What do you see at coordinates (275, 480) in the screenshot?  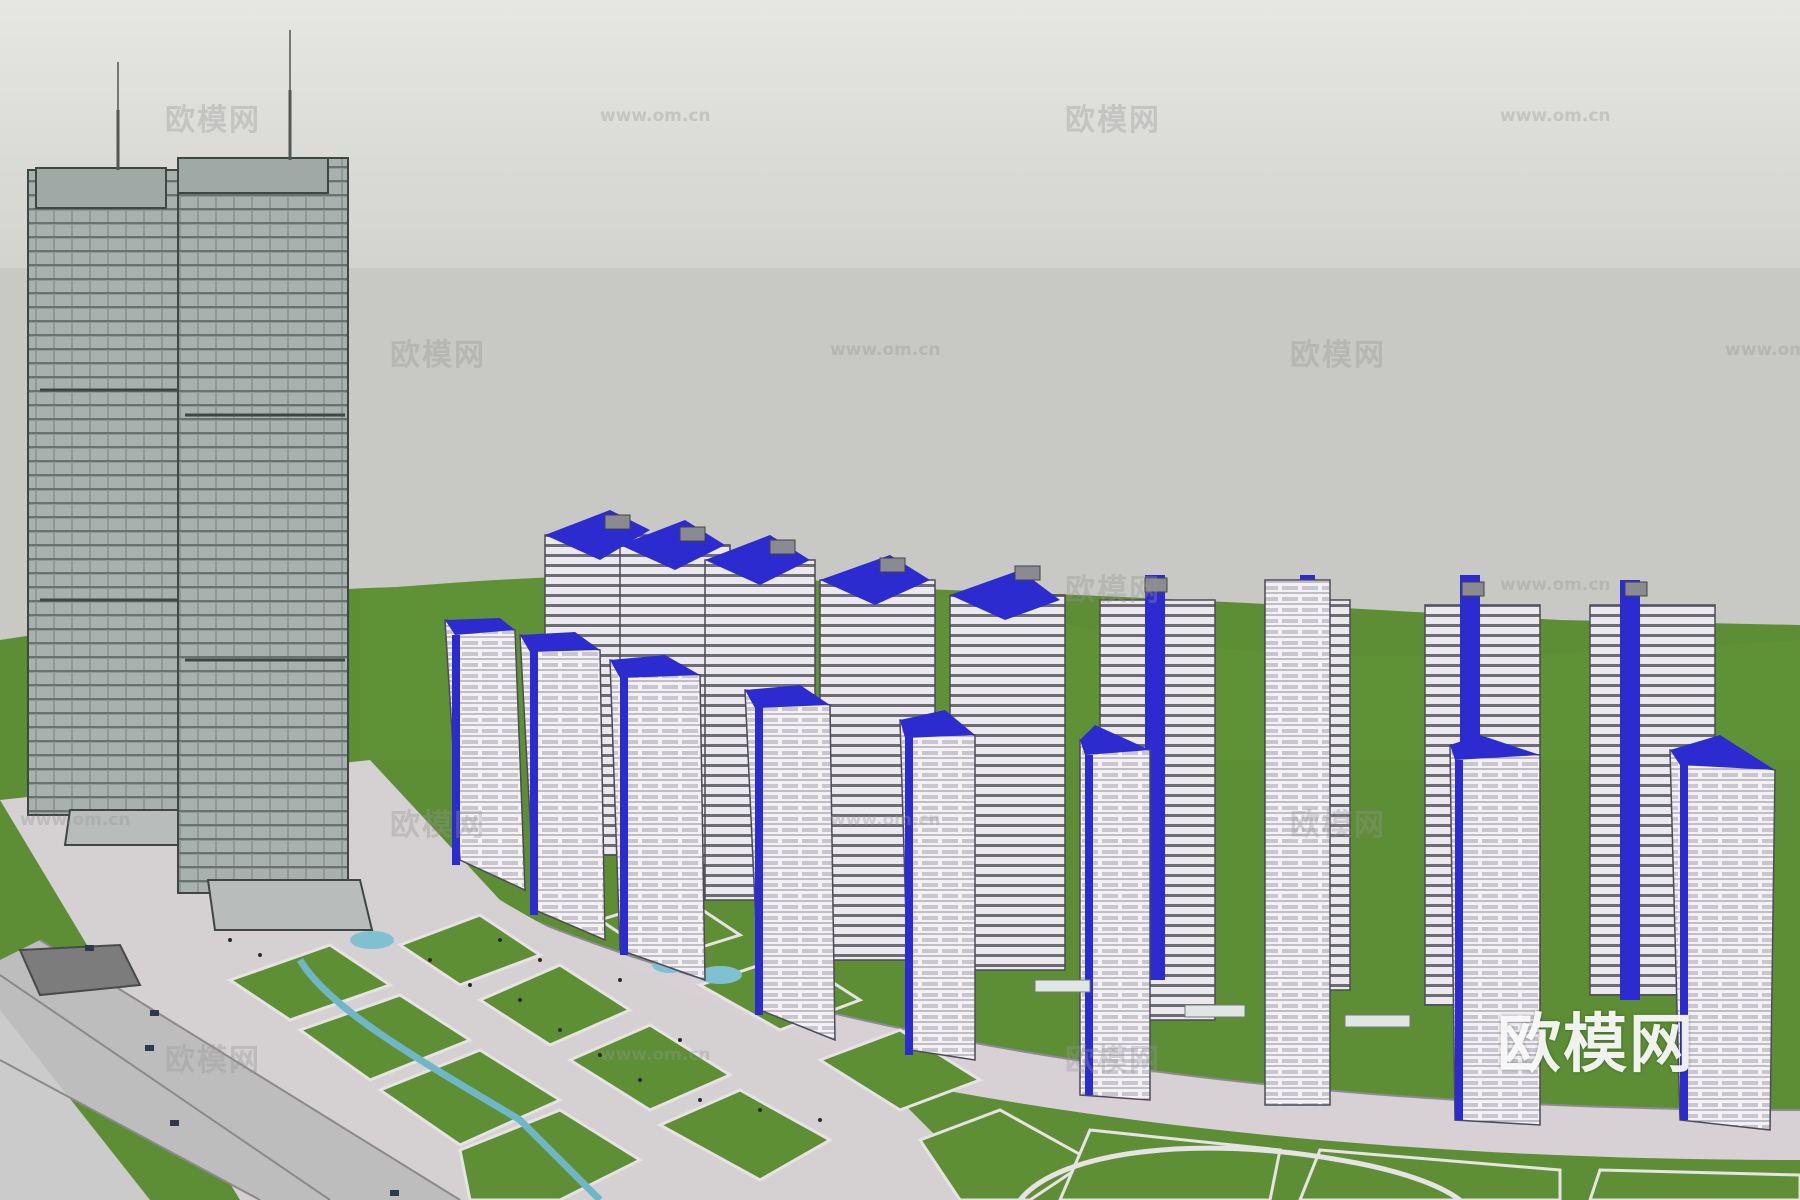 I see `glass-tower-right` at bounding box center [275, 480].